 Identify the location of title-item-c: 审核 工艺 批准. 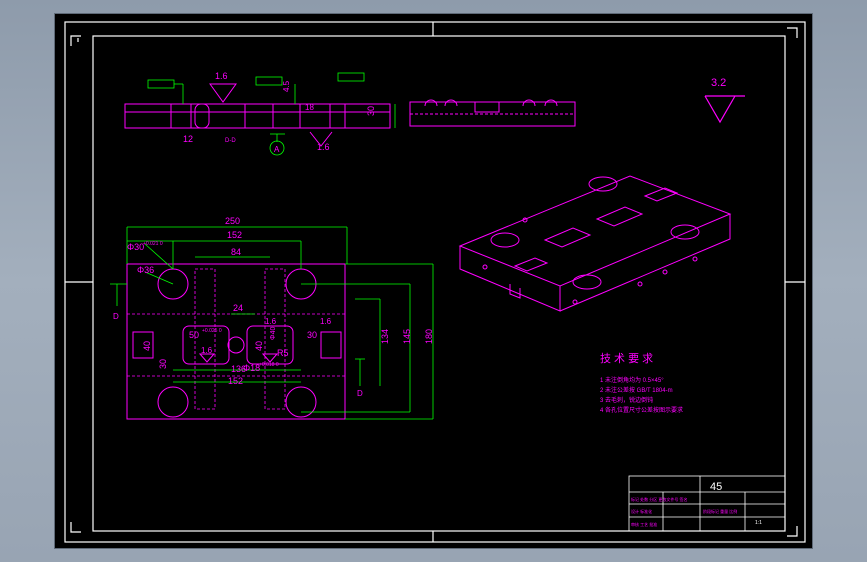
(644, 524).